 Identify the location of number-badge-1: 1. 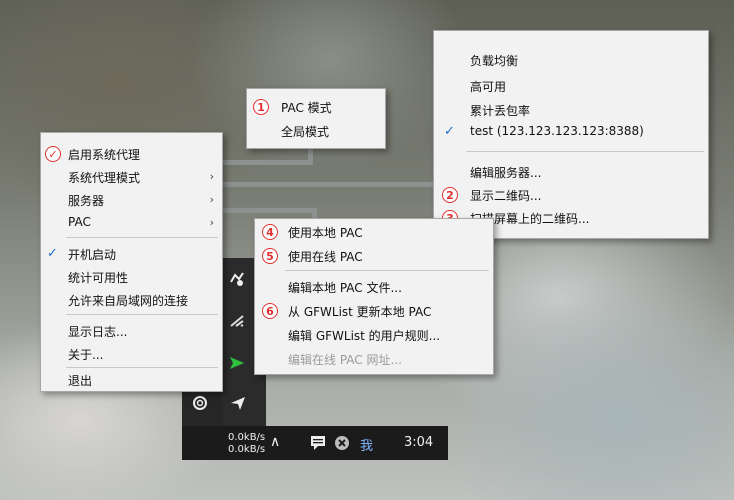
(261, 107).